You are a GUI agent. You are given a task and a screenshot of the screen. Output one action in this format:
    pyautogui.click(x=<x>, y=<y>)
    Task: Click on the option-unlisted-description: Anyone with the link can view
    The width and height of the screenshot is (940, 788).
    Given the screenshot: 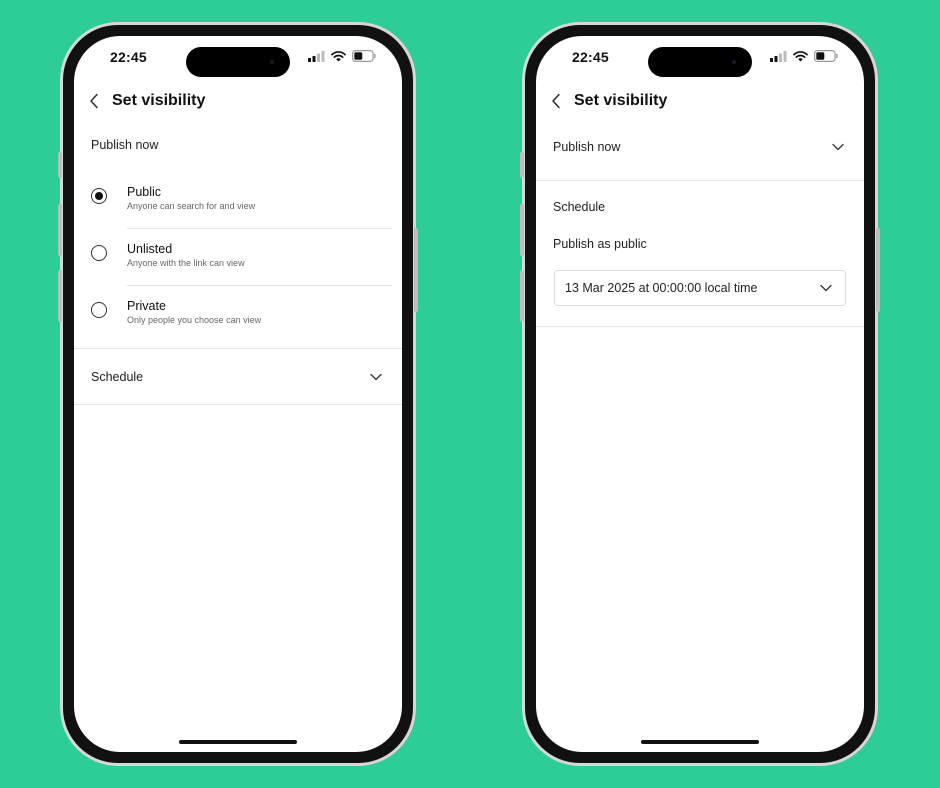 What is the action you would take?
    pyautogui.click(x=186, y=263)
    